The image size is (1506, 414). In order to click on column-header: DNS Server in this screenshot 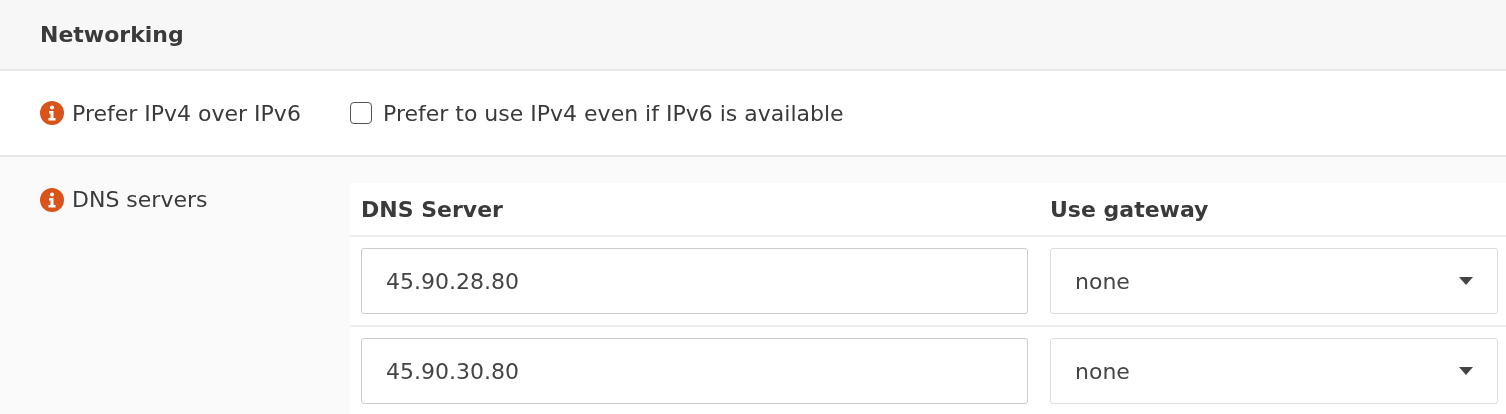, I will do `click(432, 209)`.